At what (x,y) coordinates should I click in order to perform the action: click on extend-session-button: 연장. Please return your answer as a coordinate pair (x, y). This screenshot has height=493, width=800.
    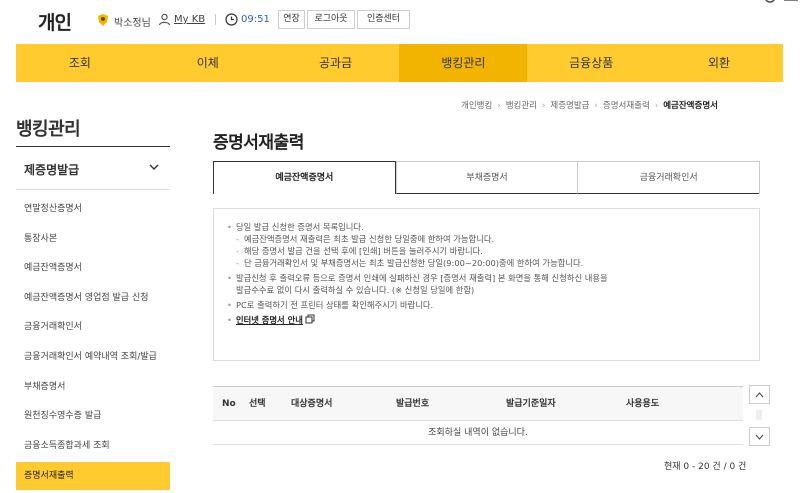
    Looking at the image, I should click on (291, 19).